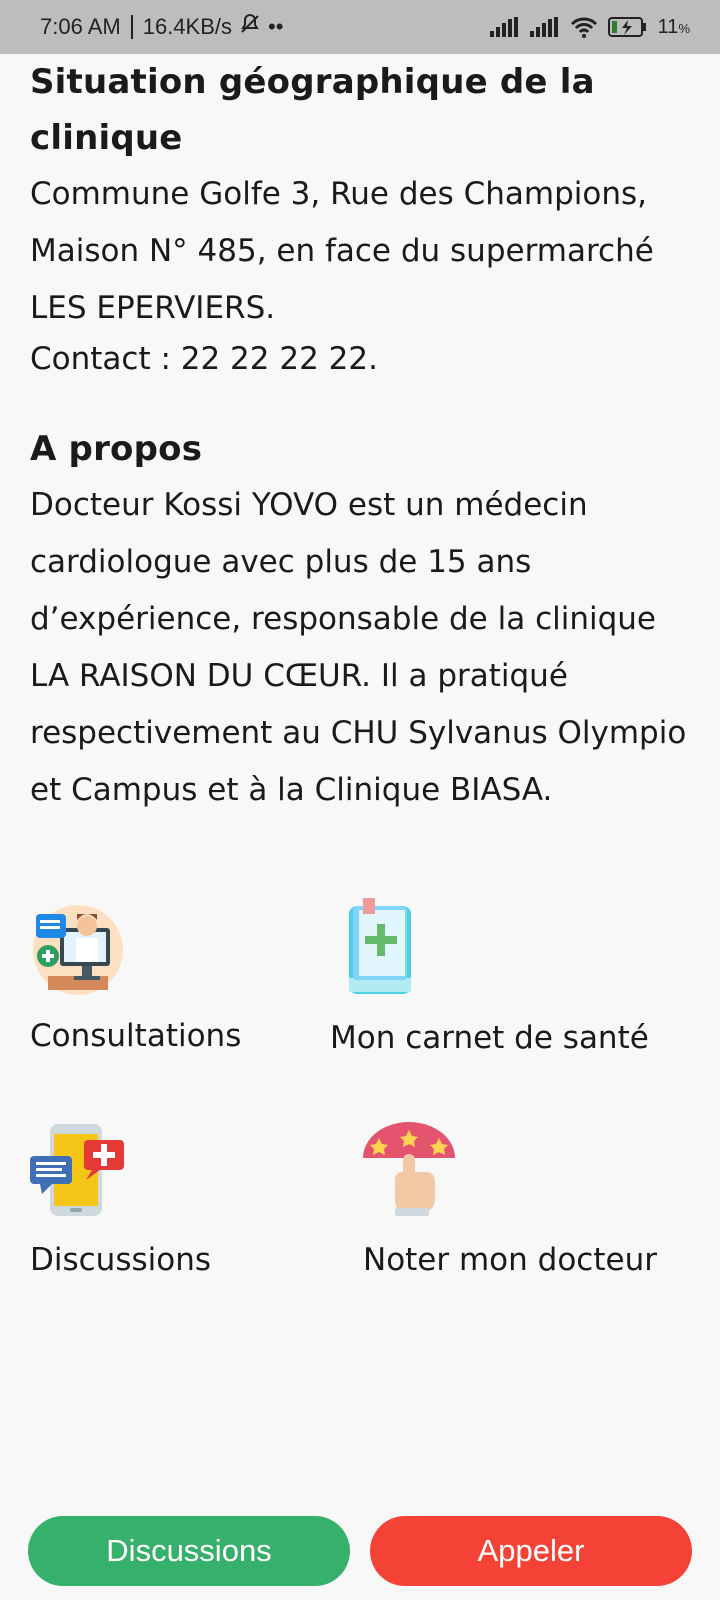 This screenshot has width=720, height=1600. Describe the element at coordinates (584, 27) in the screenshot. I see `wifi-icon` at that location.